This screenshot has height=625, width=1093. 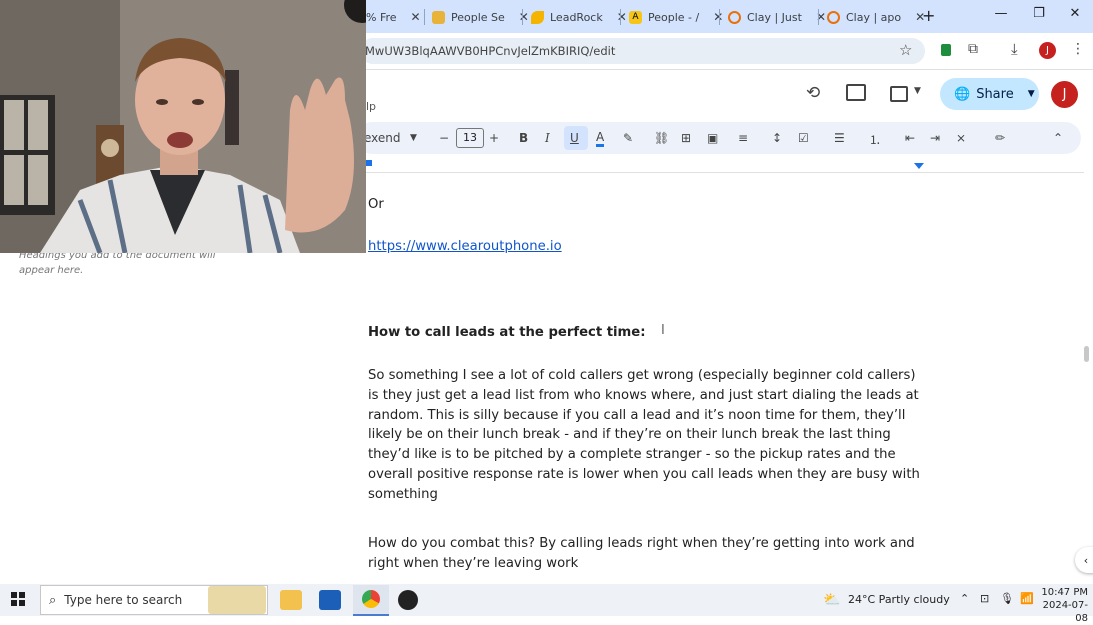 I want to click on show-hidden-icons-icon: ⌃, so click(x=964, y=598).